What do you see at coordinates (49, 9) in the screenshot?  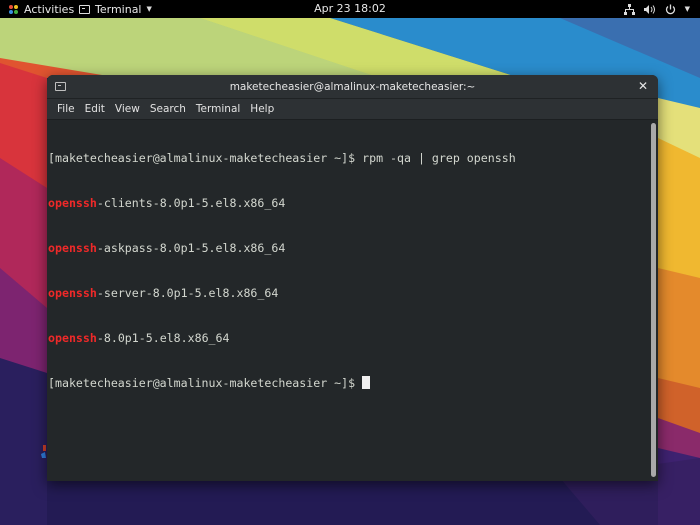 I see `activities-label: Activities` at bounding box center [49, 9].